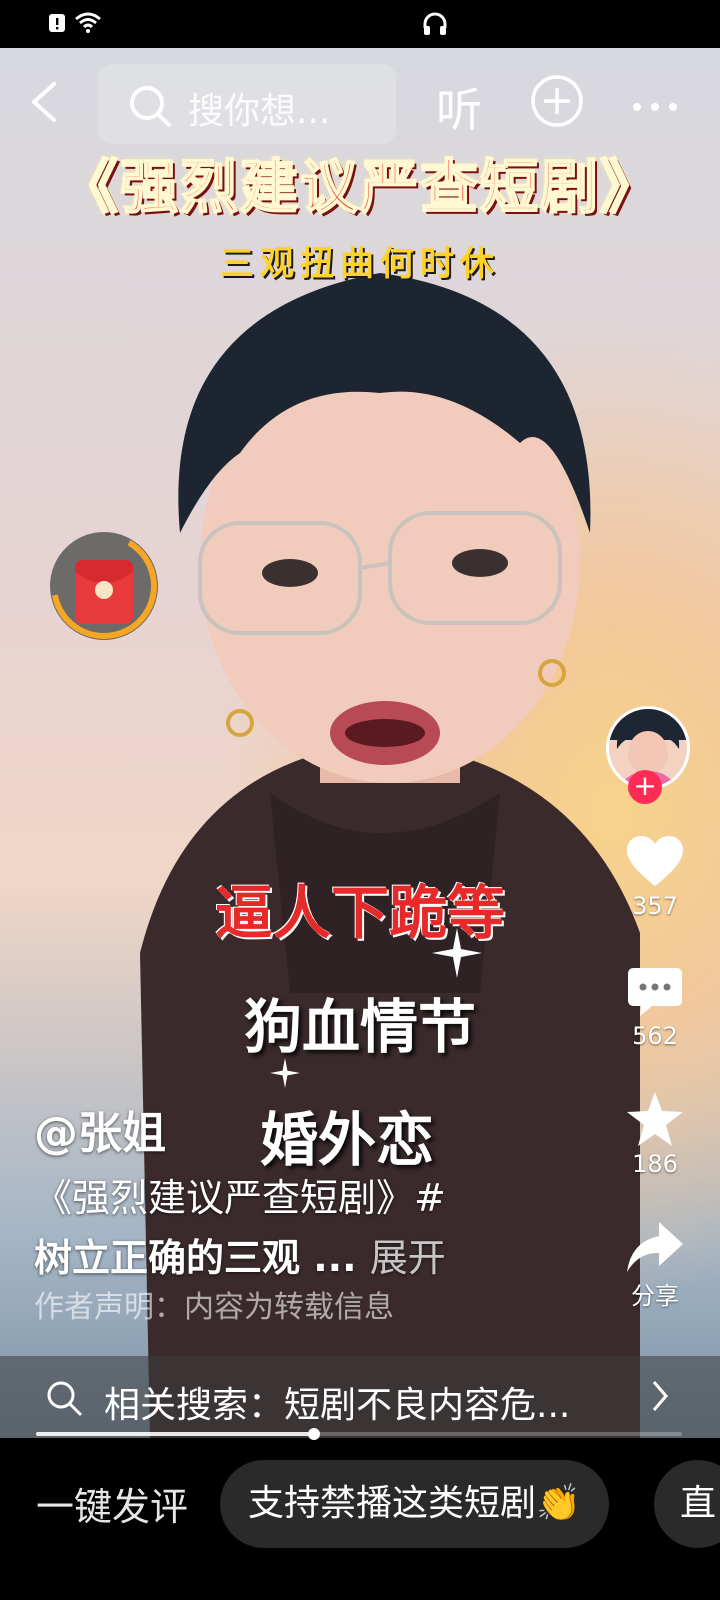 The image size is (720, 1600). What do you see at coordinates (660, 1396) in the screenshot?
I see `chevron-right-icon` at bounding box center [660, 1396].